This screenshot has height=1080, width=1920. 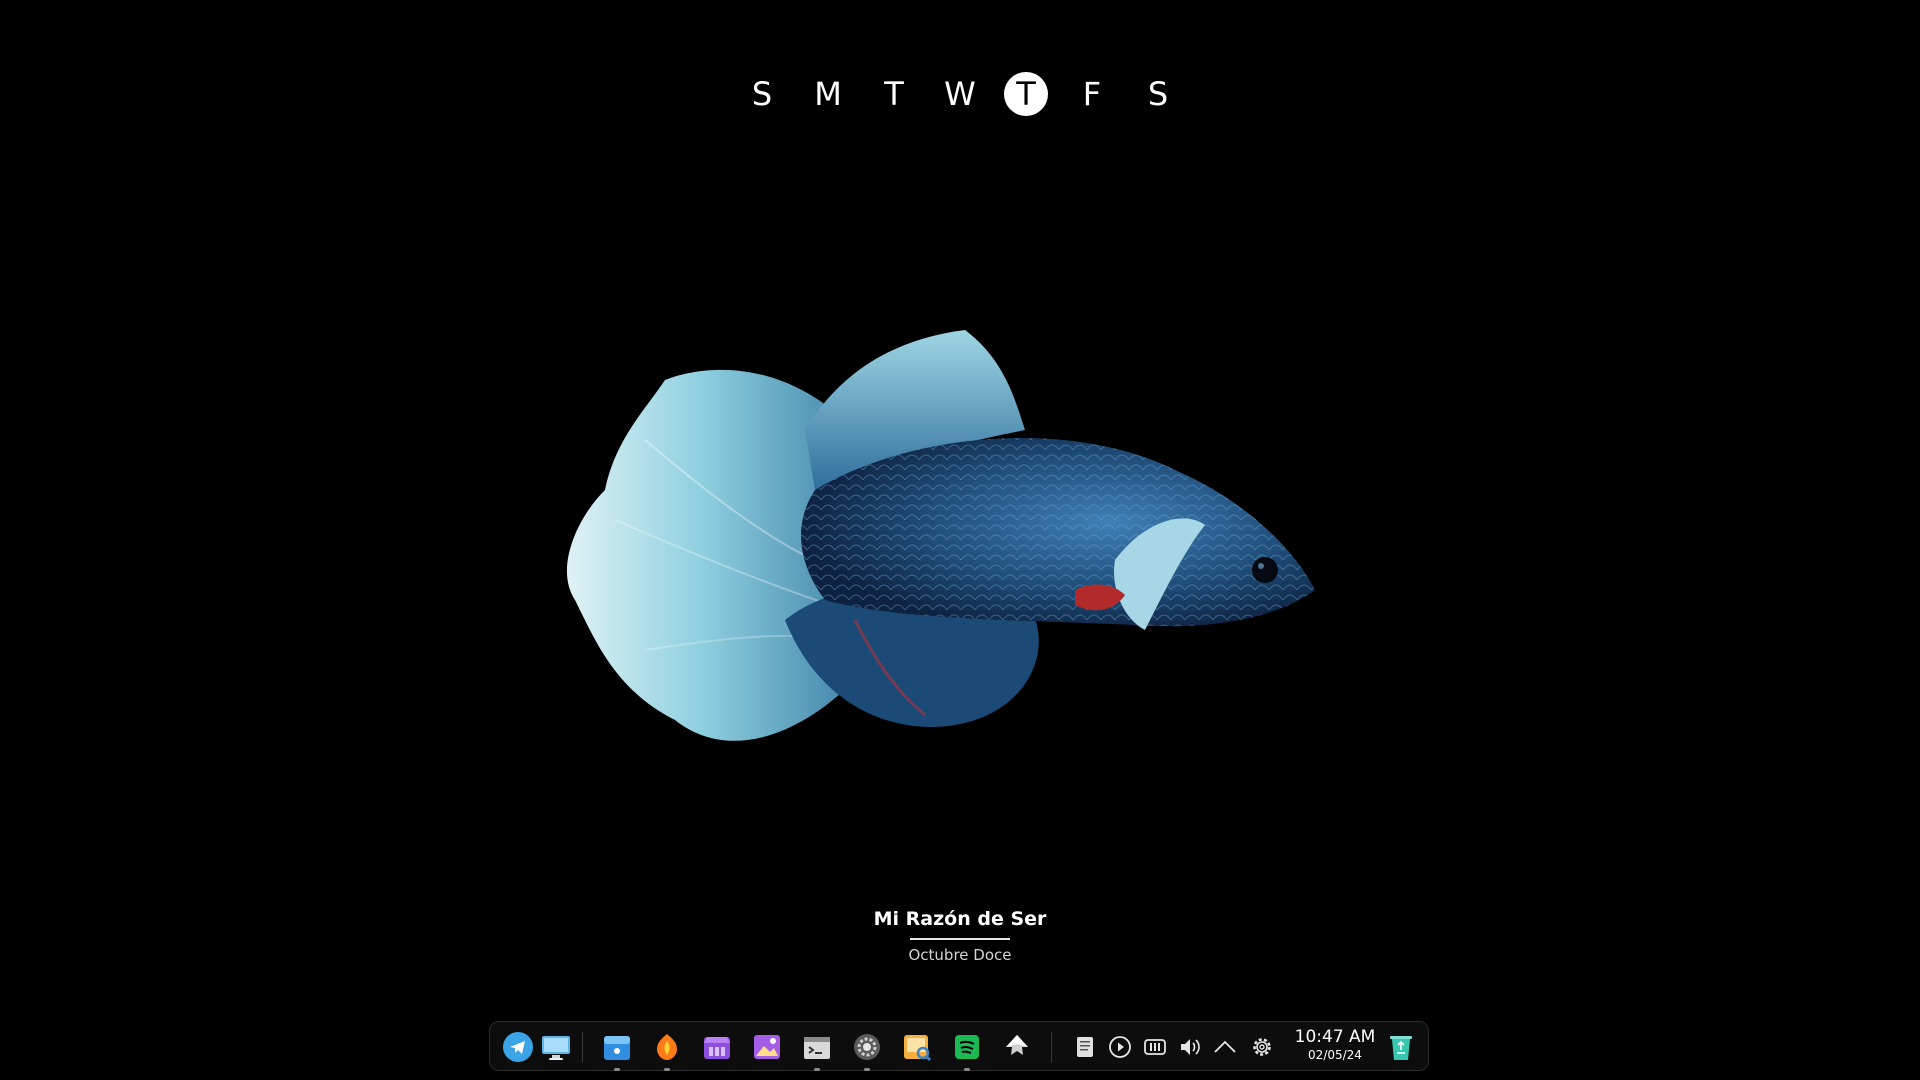 I want to click on weekday-wednesday: W, so click(x=960, y=94).